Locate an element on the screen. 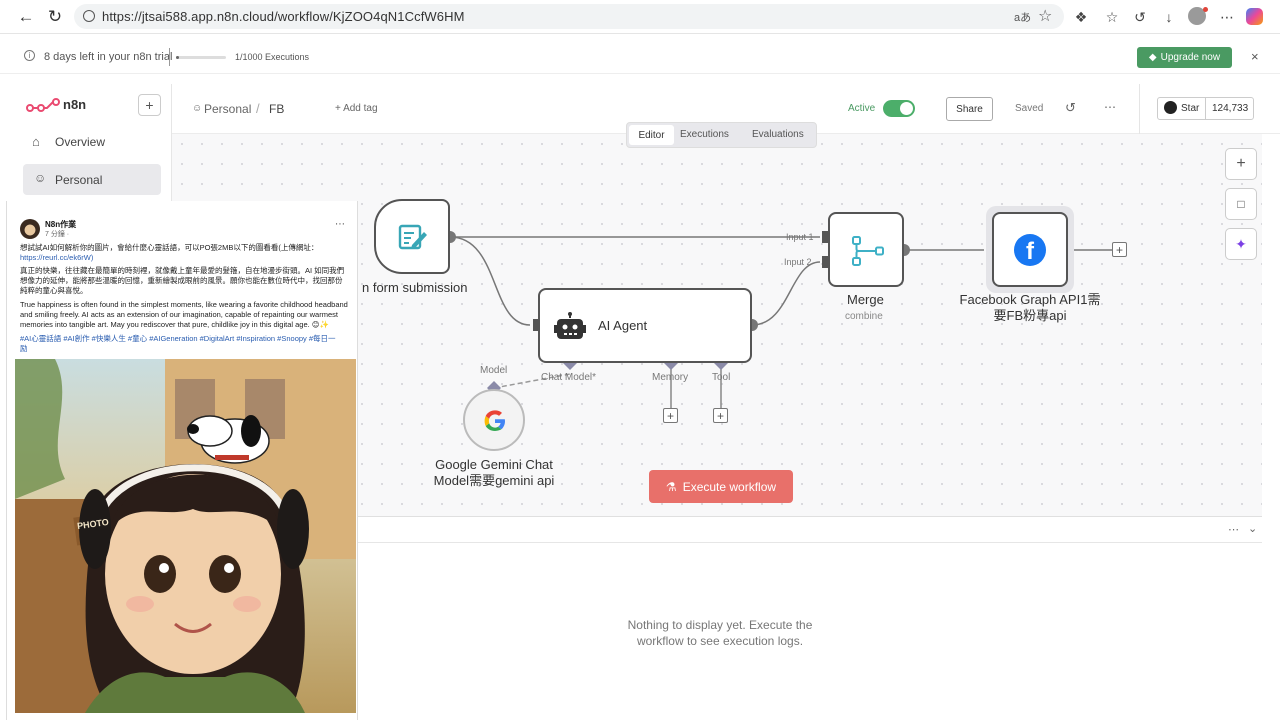  n8n-logo-icon is located at coordinates (43, 105).